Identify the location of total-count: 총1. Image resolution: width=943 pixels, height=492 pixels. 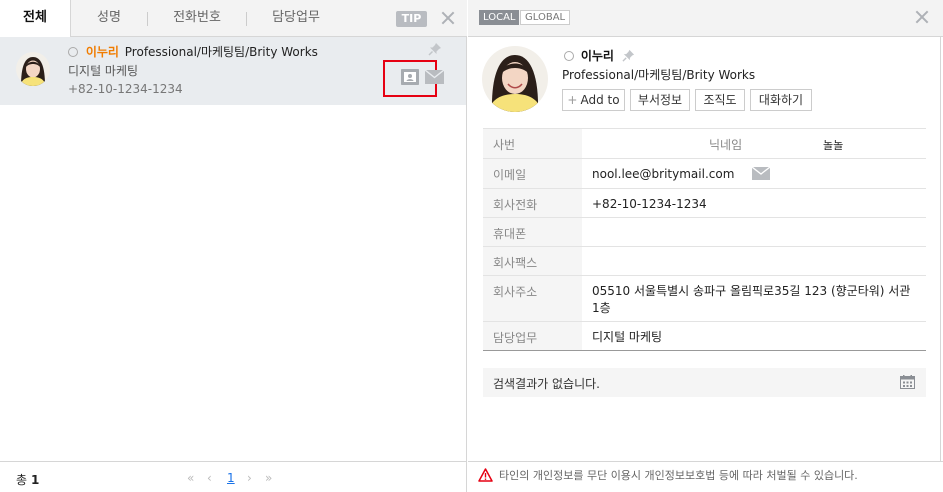
(27, 479).